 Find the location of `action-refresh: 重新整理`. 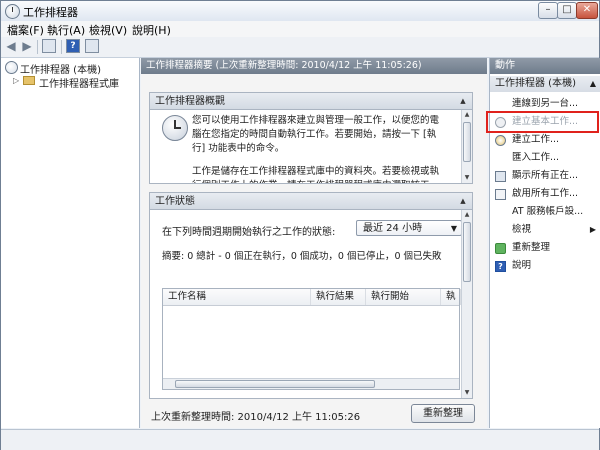

action-refresh: 重新整理 is located at coordinates (545, 248).